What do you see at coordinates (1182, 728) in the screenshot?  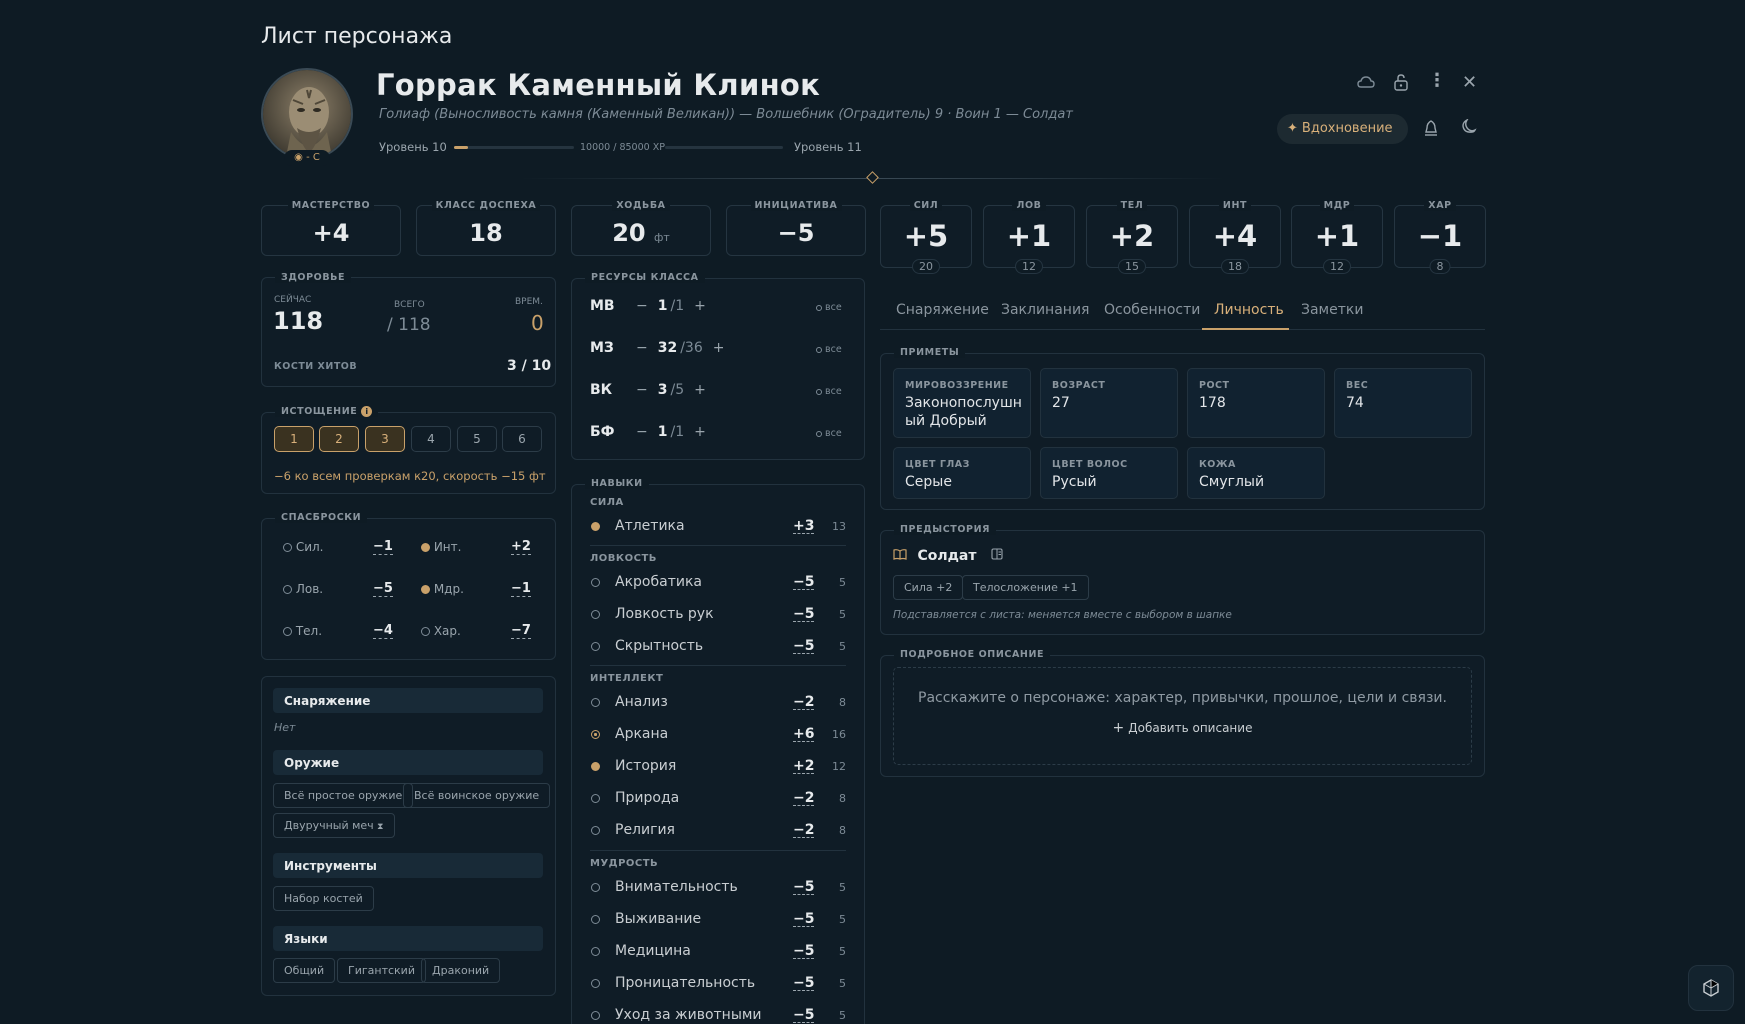 I see `add-description-button: + Добавить описание` at bounding box center [1182, 728].